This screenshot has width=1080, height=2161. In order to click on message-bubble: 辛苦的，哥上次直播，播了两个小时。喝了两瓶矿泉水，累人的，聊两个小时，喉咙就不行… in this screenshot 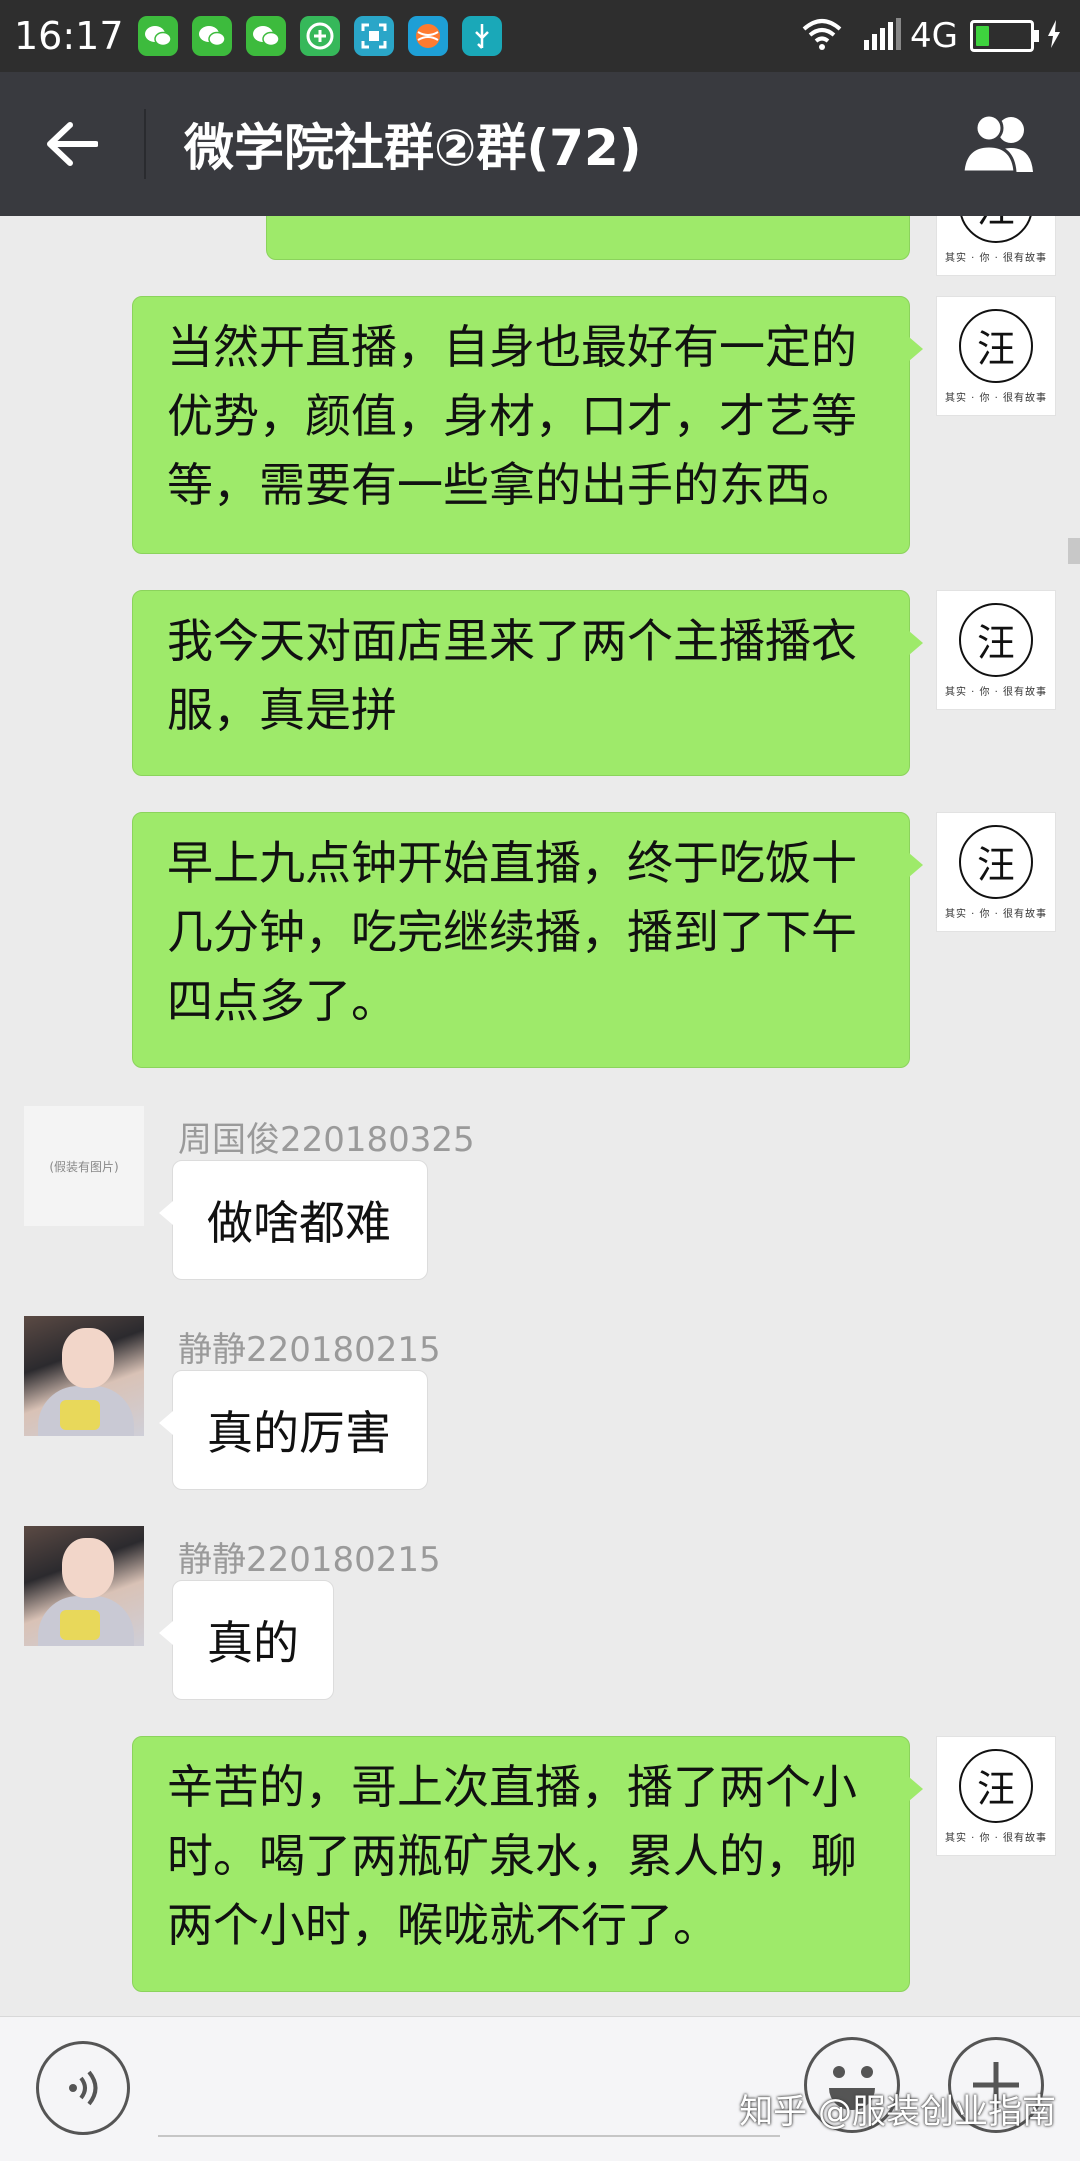, I will do `click(527, 1864)`.